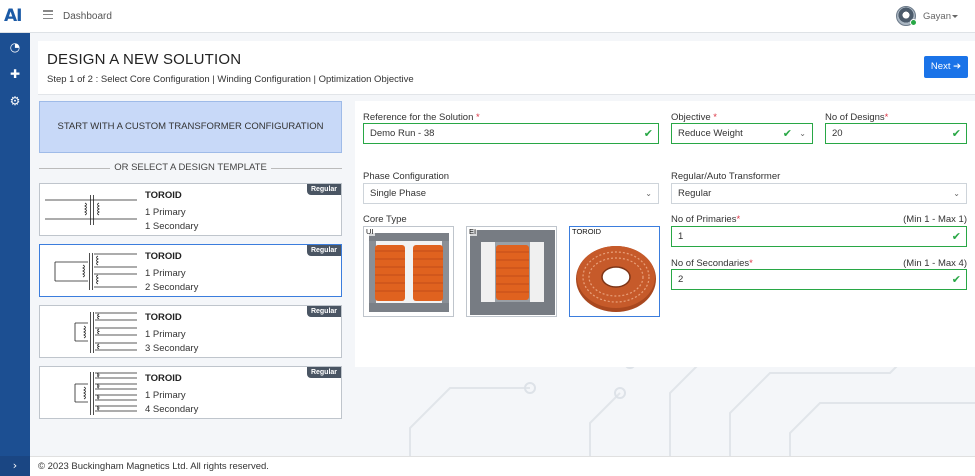 The width and height of the screenshot is (975, 476). What do you see at coordinates (15, 47) in the screenshot?
I see `dashboard-gauge-icon: ◔` at bounding box center [15, 47].